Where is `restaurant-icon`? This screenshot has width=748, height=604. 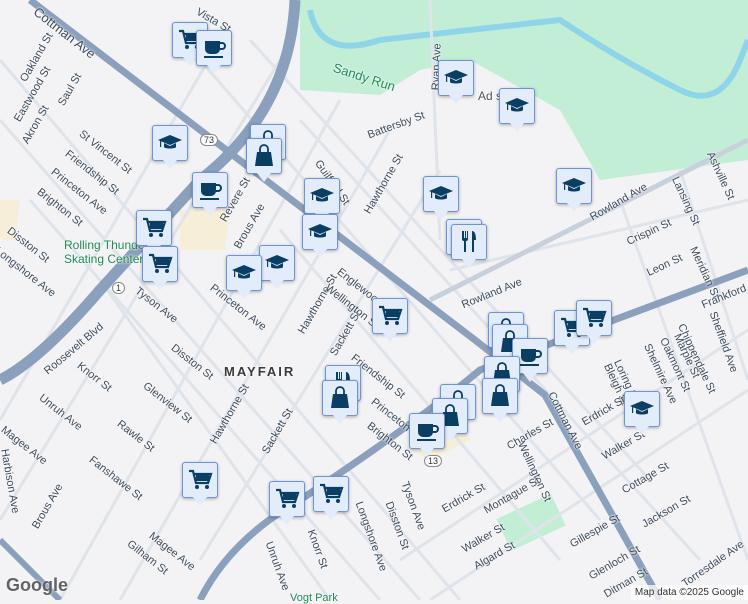 restaurant-icon is located at coordinates (469, 241).